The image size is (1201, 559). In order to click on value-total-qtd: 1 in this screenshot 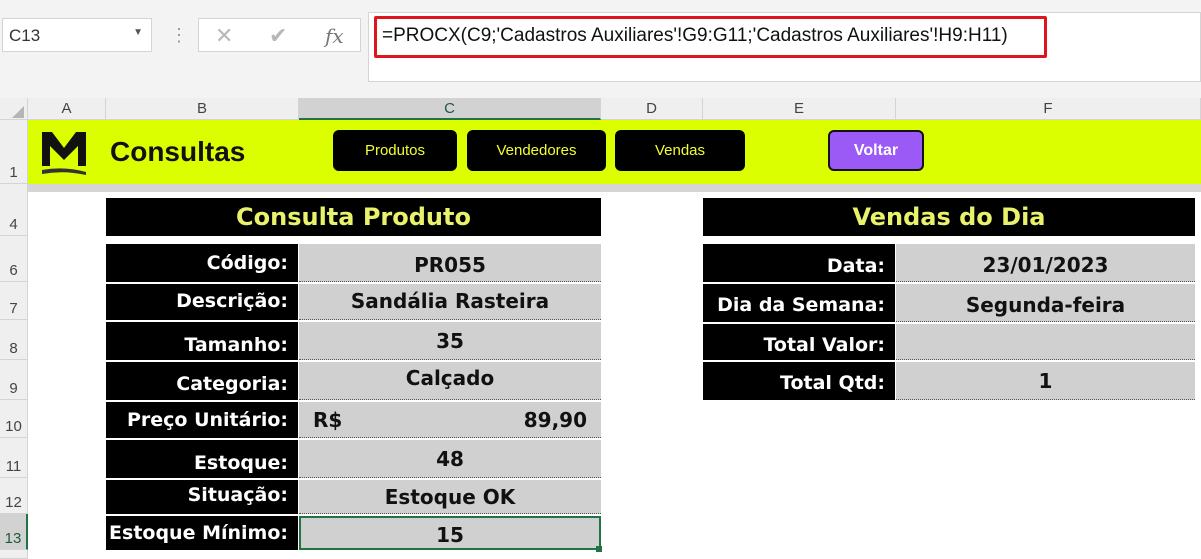, I will do `click(1045, 381)`.